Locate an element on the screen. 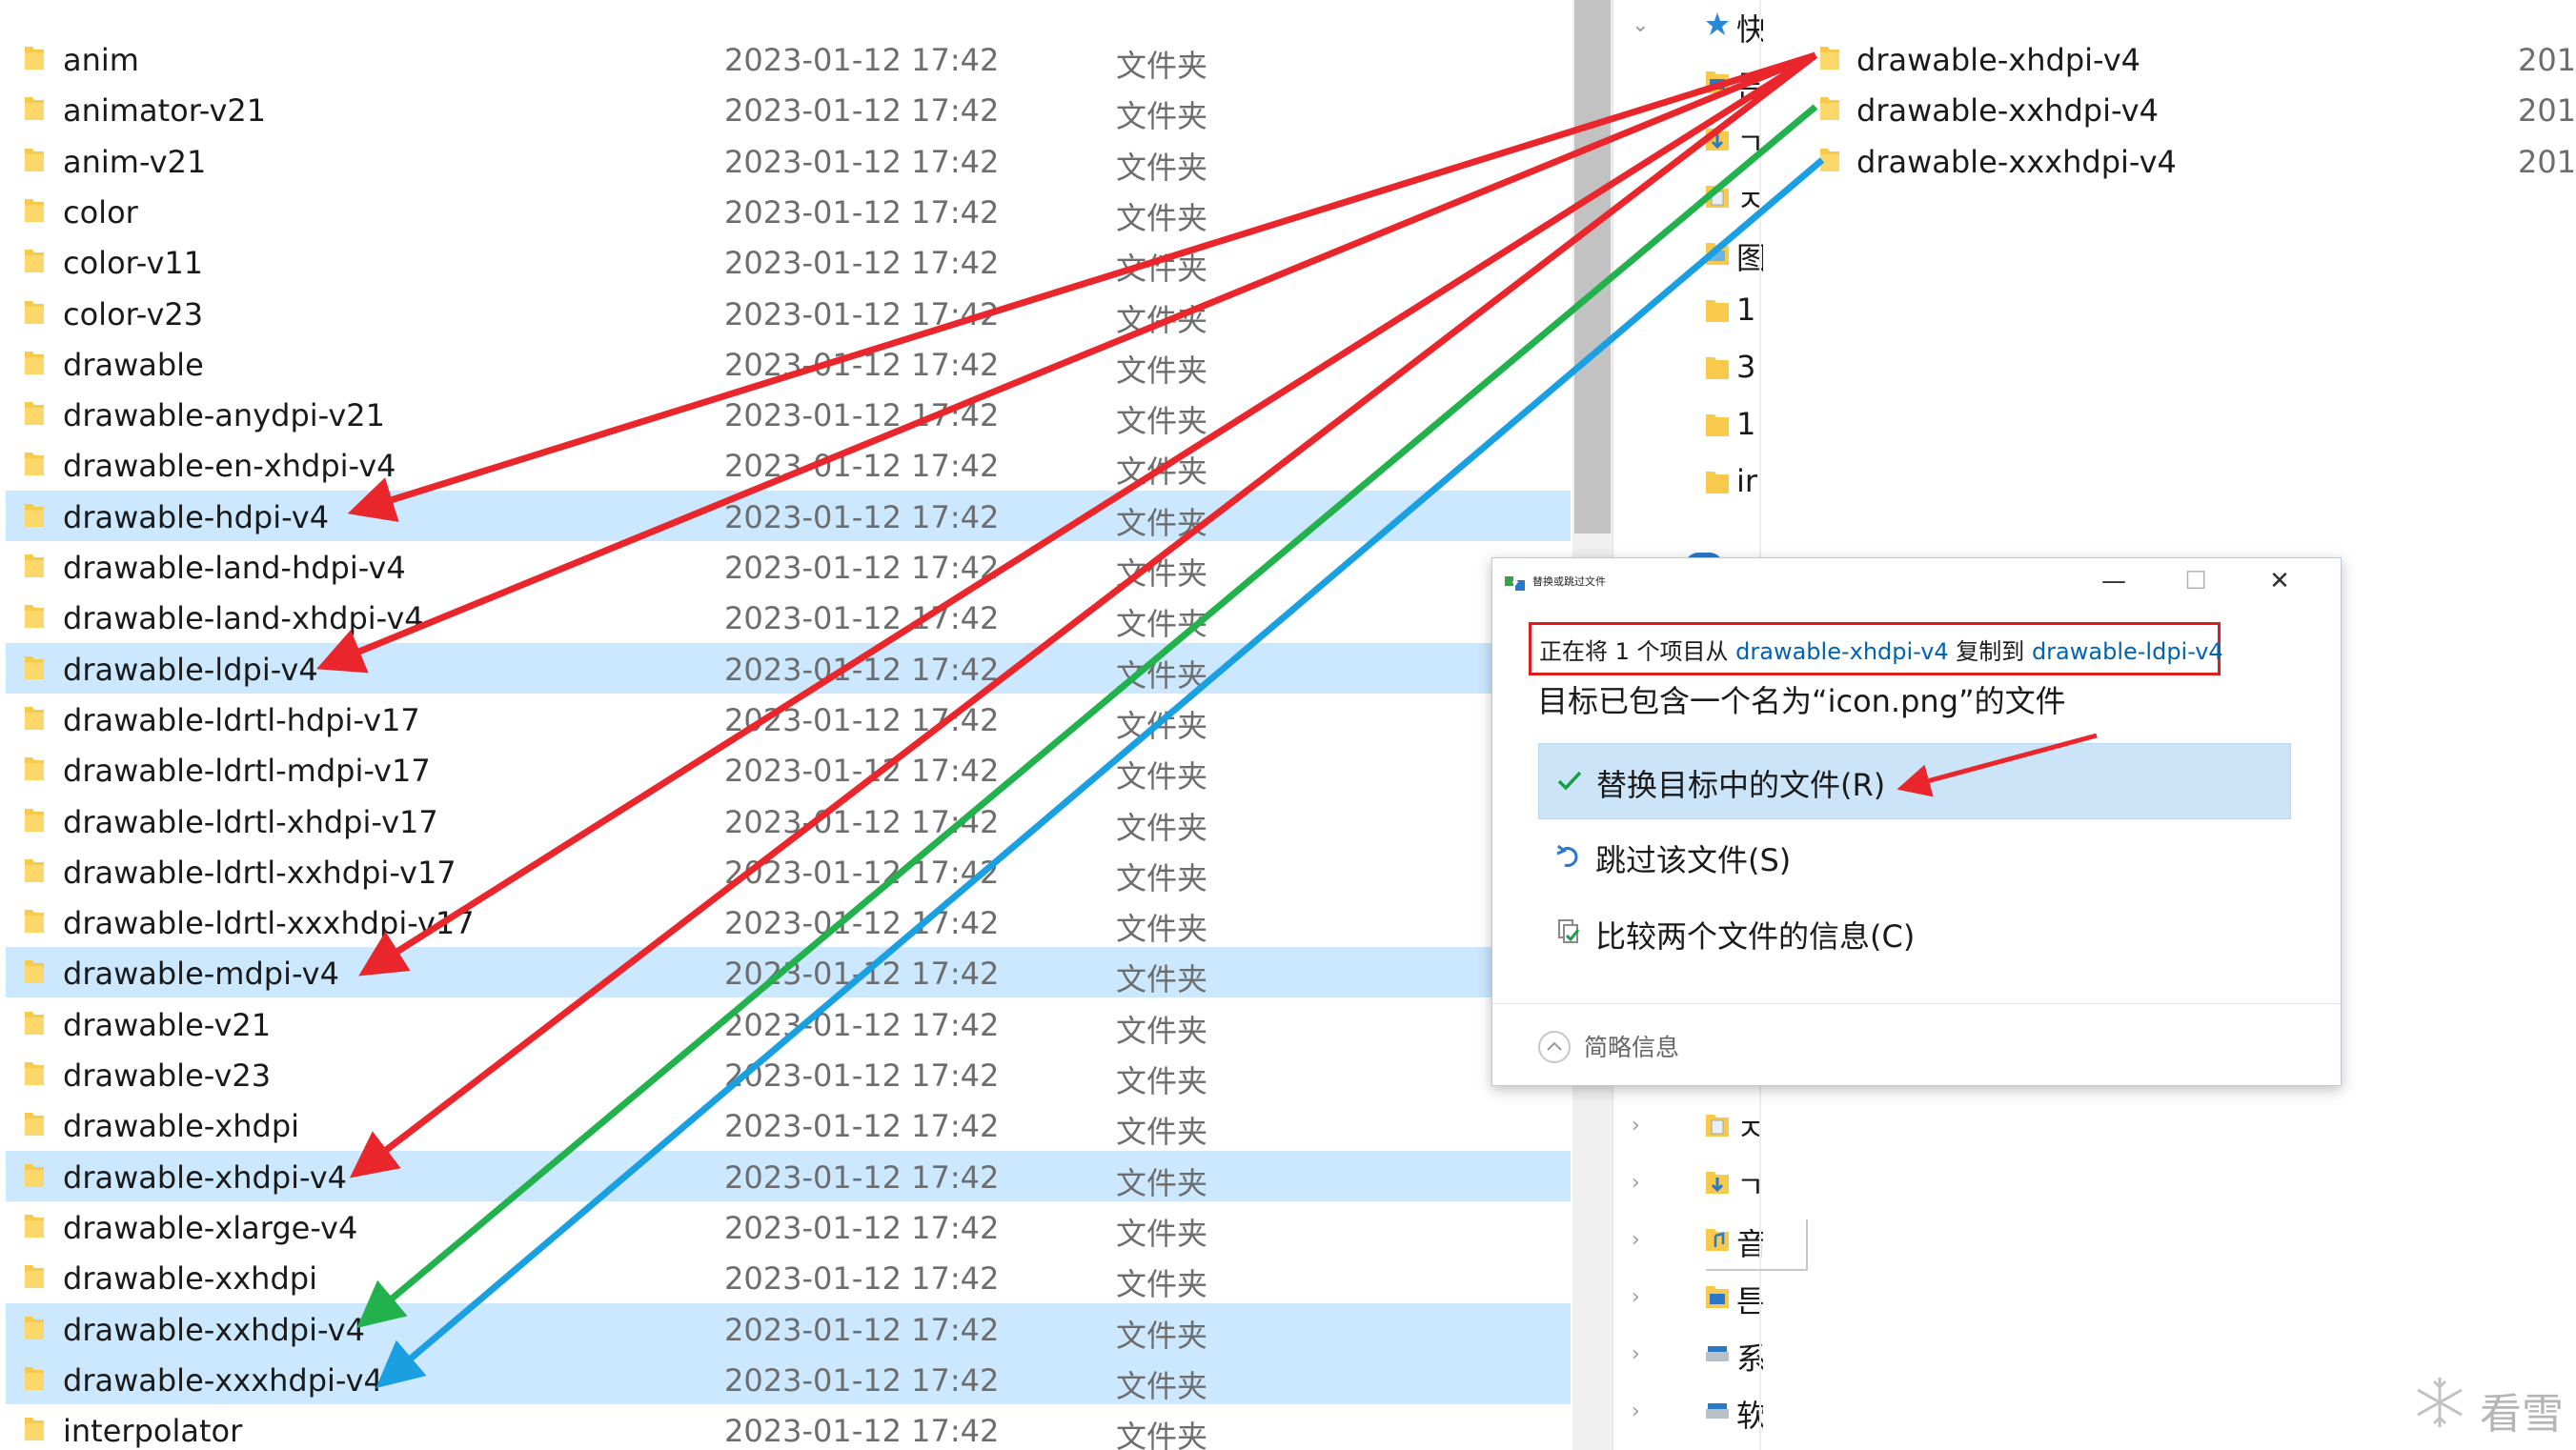 This screenshot has width=2576, height=1450. nav-item: › ㅈ is located at coordinates (1692, 1125).